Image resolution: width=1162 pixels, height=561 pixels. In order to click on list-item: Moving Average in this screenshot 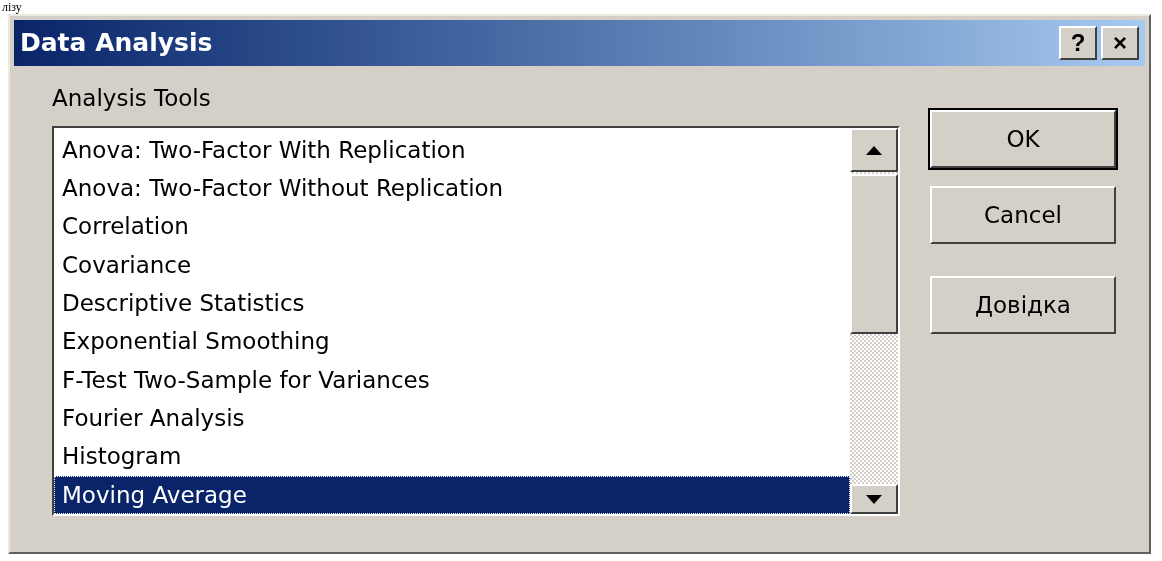, I will do `click(452, 494)`.